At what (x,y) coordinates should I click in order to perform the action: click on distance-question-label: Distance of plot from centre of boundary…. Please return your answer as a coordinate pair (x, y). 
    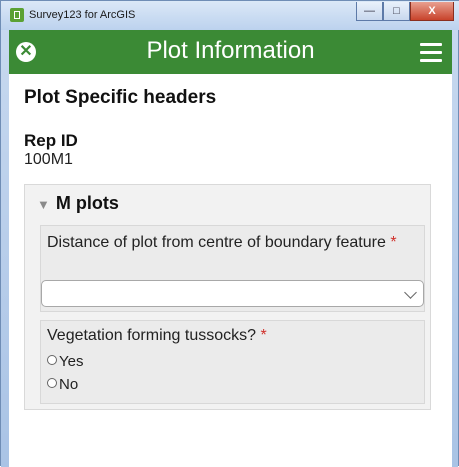
    Looking at the image, I should click on (233, 242).